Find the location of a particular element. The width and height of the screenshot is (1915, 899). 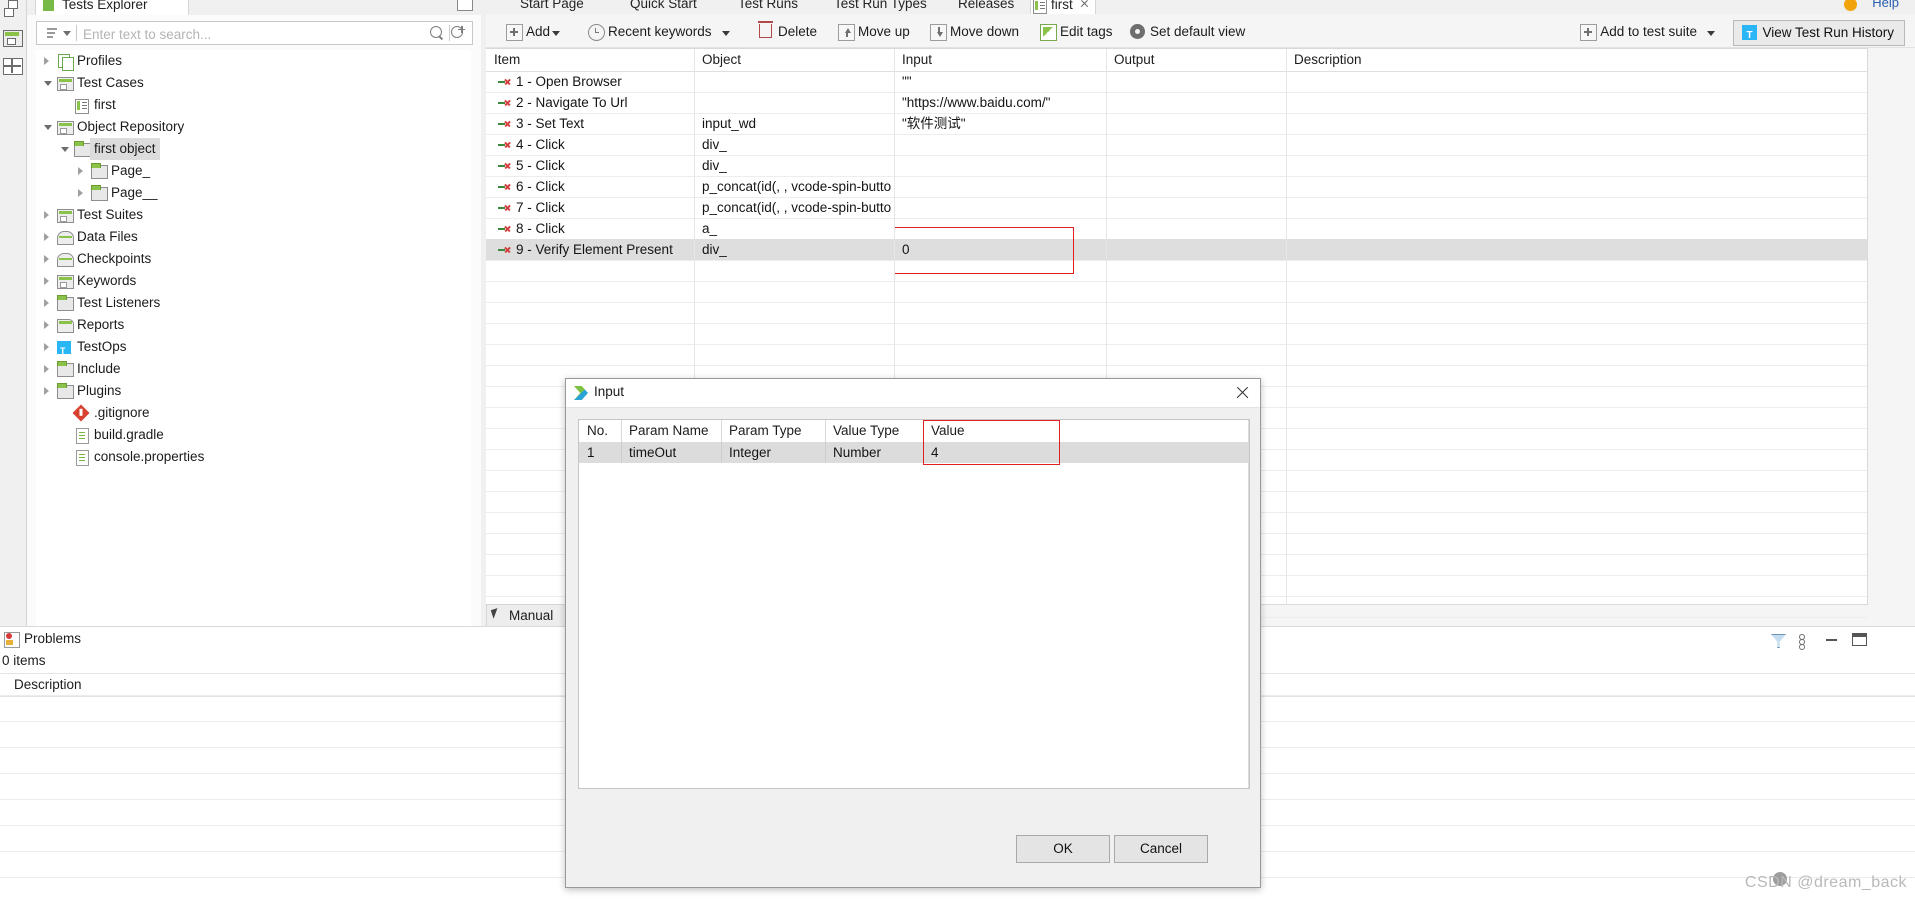

tree-item-label: Object Repository is located at coordinates (131, 126).